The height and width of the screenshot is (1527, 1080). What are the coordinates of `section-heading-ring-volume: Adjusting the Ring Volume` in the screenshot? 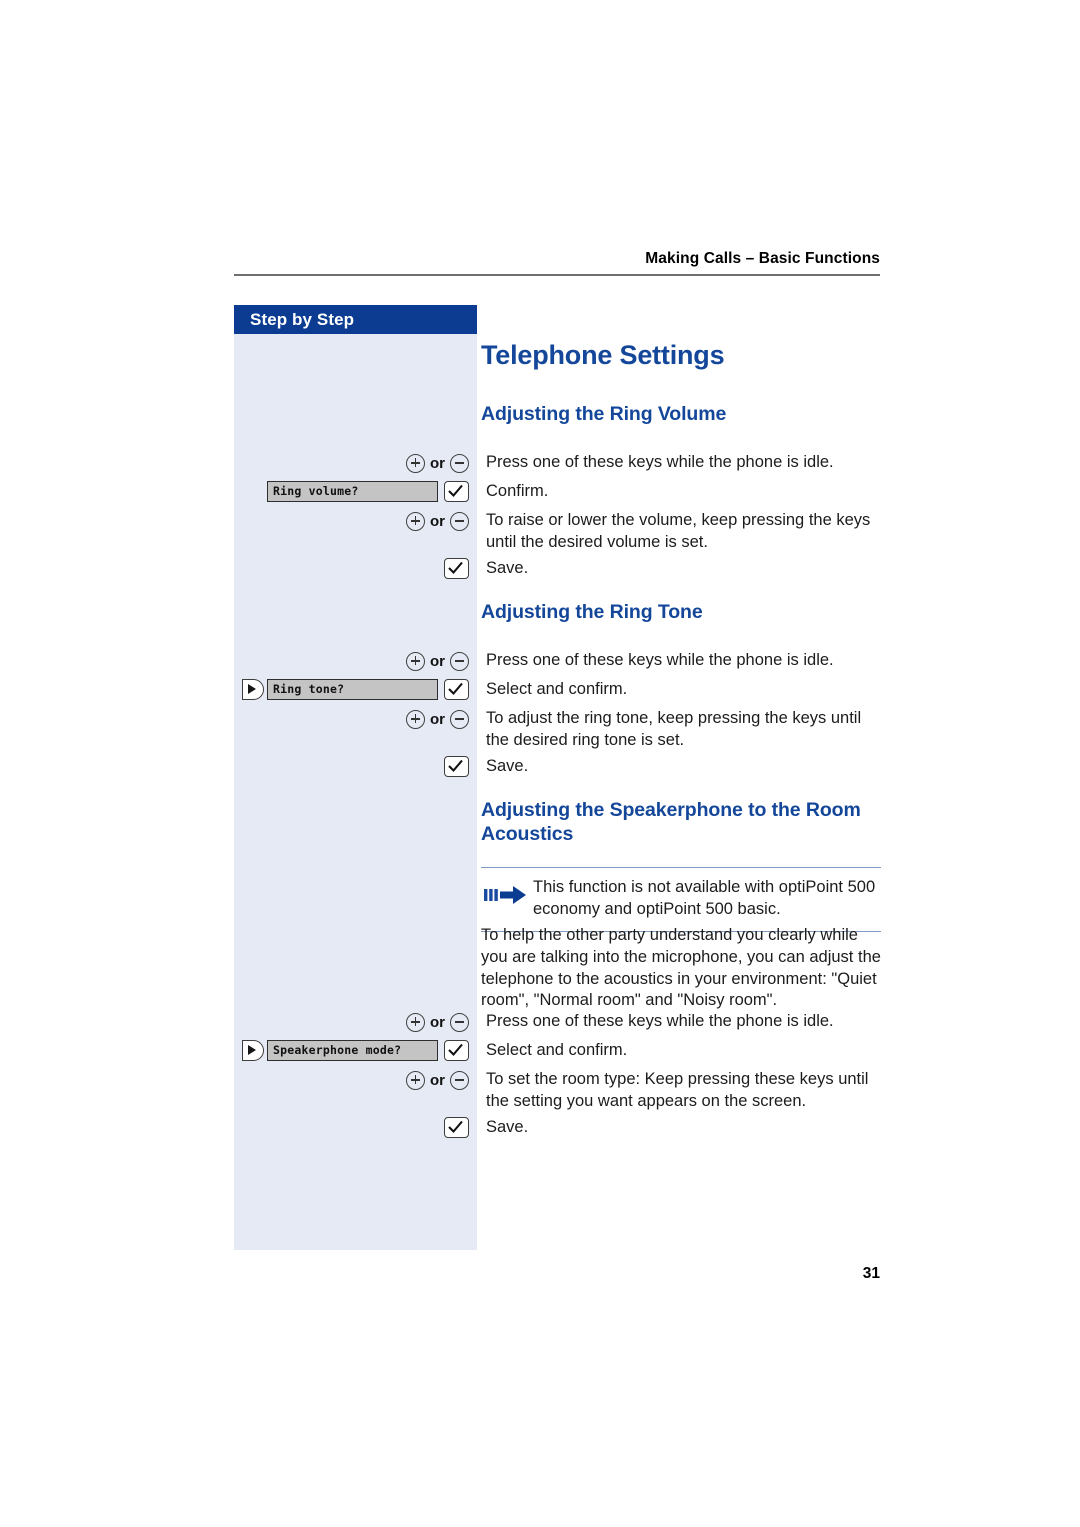 It's located at (604, 414).